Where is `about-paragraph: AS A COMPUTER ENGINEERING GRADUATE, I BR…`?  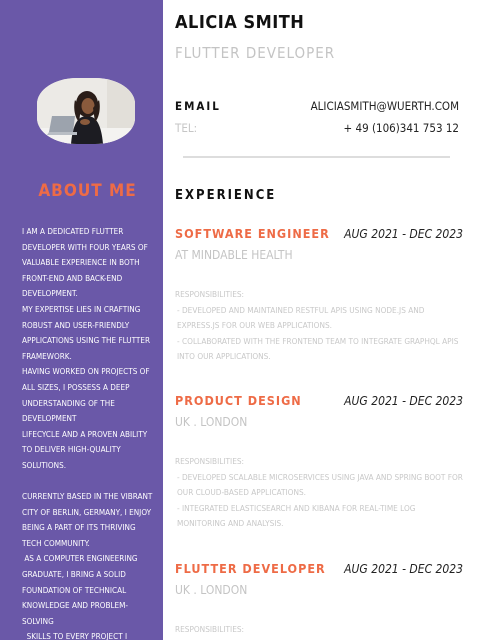
about-paragraph: AS A COMPUTER ENGINEERING GRADUATE, I BR… is located at coordinates (81, 589).